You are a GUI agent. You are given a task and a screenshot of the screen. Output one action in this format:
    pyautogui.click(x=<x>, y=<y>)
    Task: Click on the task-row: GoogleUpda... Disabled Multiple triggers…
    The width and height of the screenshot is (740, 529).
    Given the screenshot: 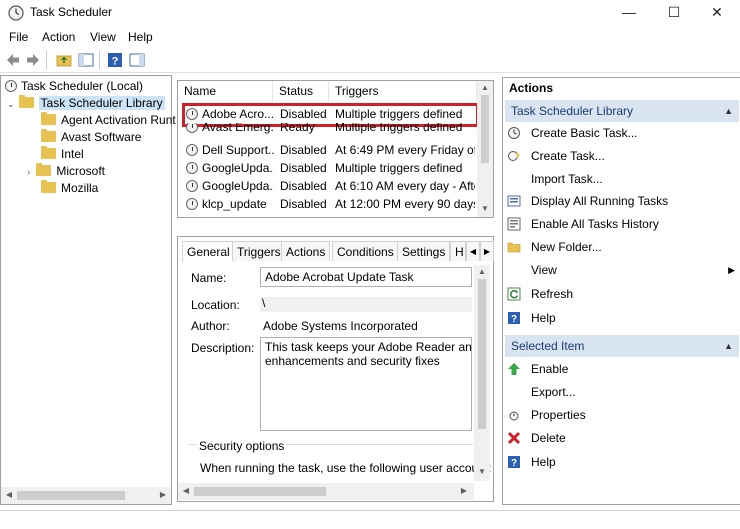 What is the action you would take?
    pyautogui.click(x=328, y=168)
    